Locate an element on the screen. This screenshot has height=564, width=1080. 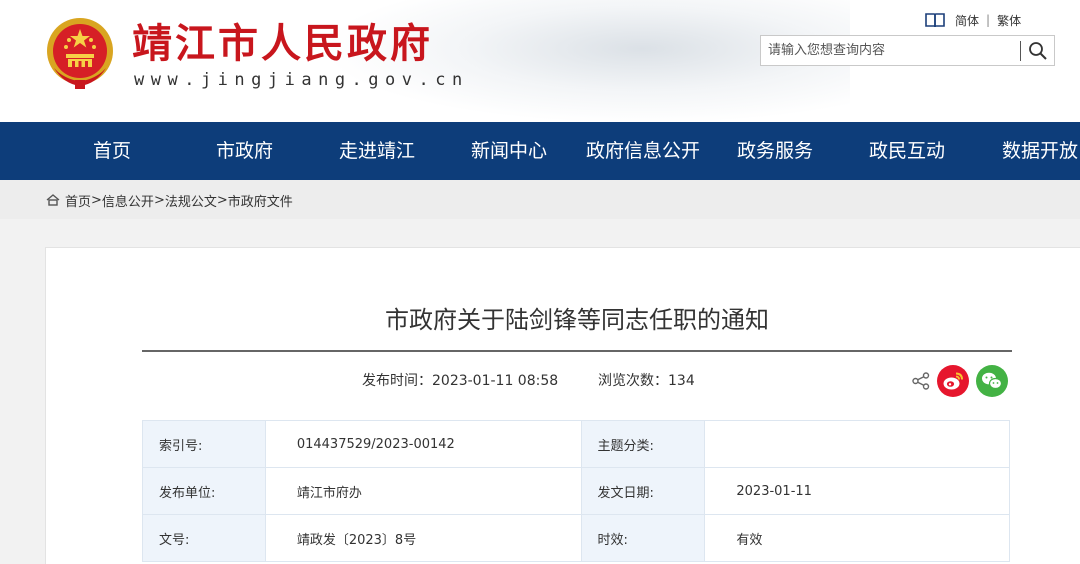
table-row: 发布单位: 靖江市府办 发文日期: 2023-01-11 is located at coordinates (576, 491).